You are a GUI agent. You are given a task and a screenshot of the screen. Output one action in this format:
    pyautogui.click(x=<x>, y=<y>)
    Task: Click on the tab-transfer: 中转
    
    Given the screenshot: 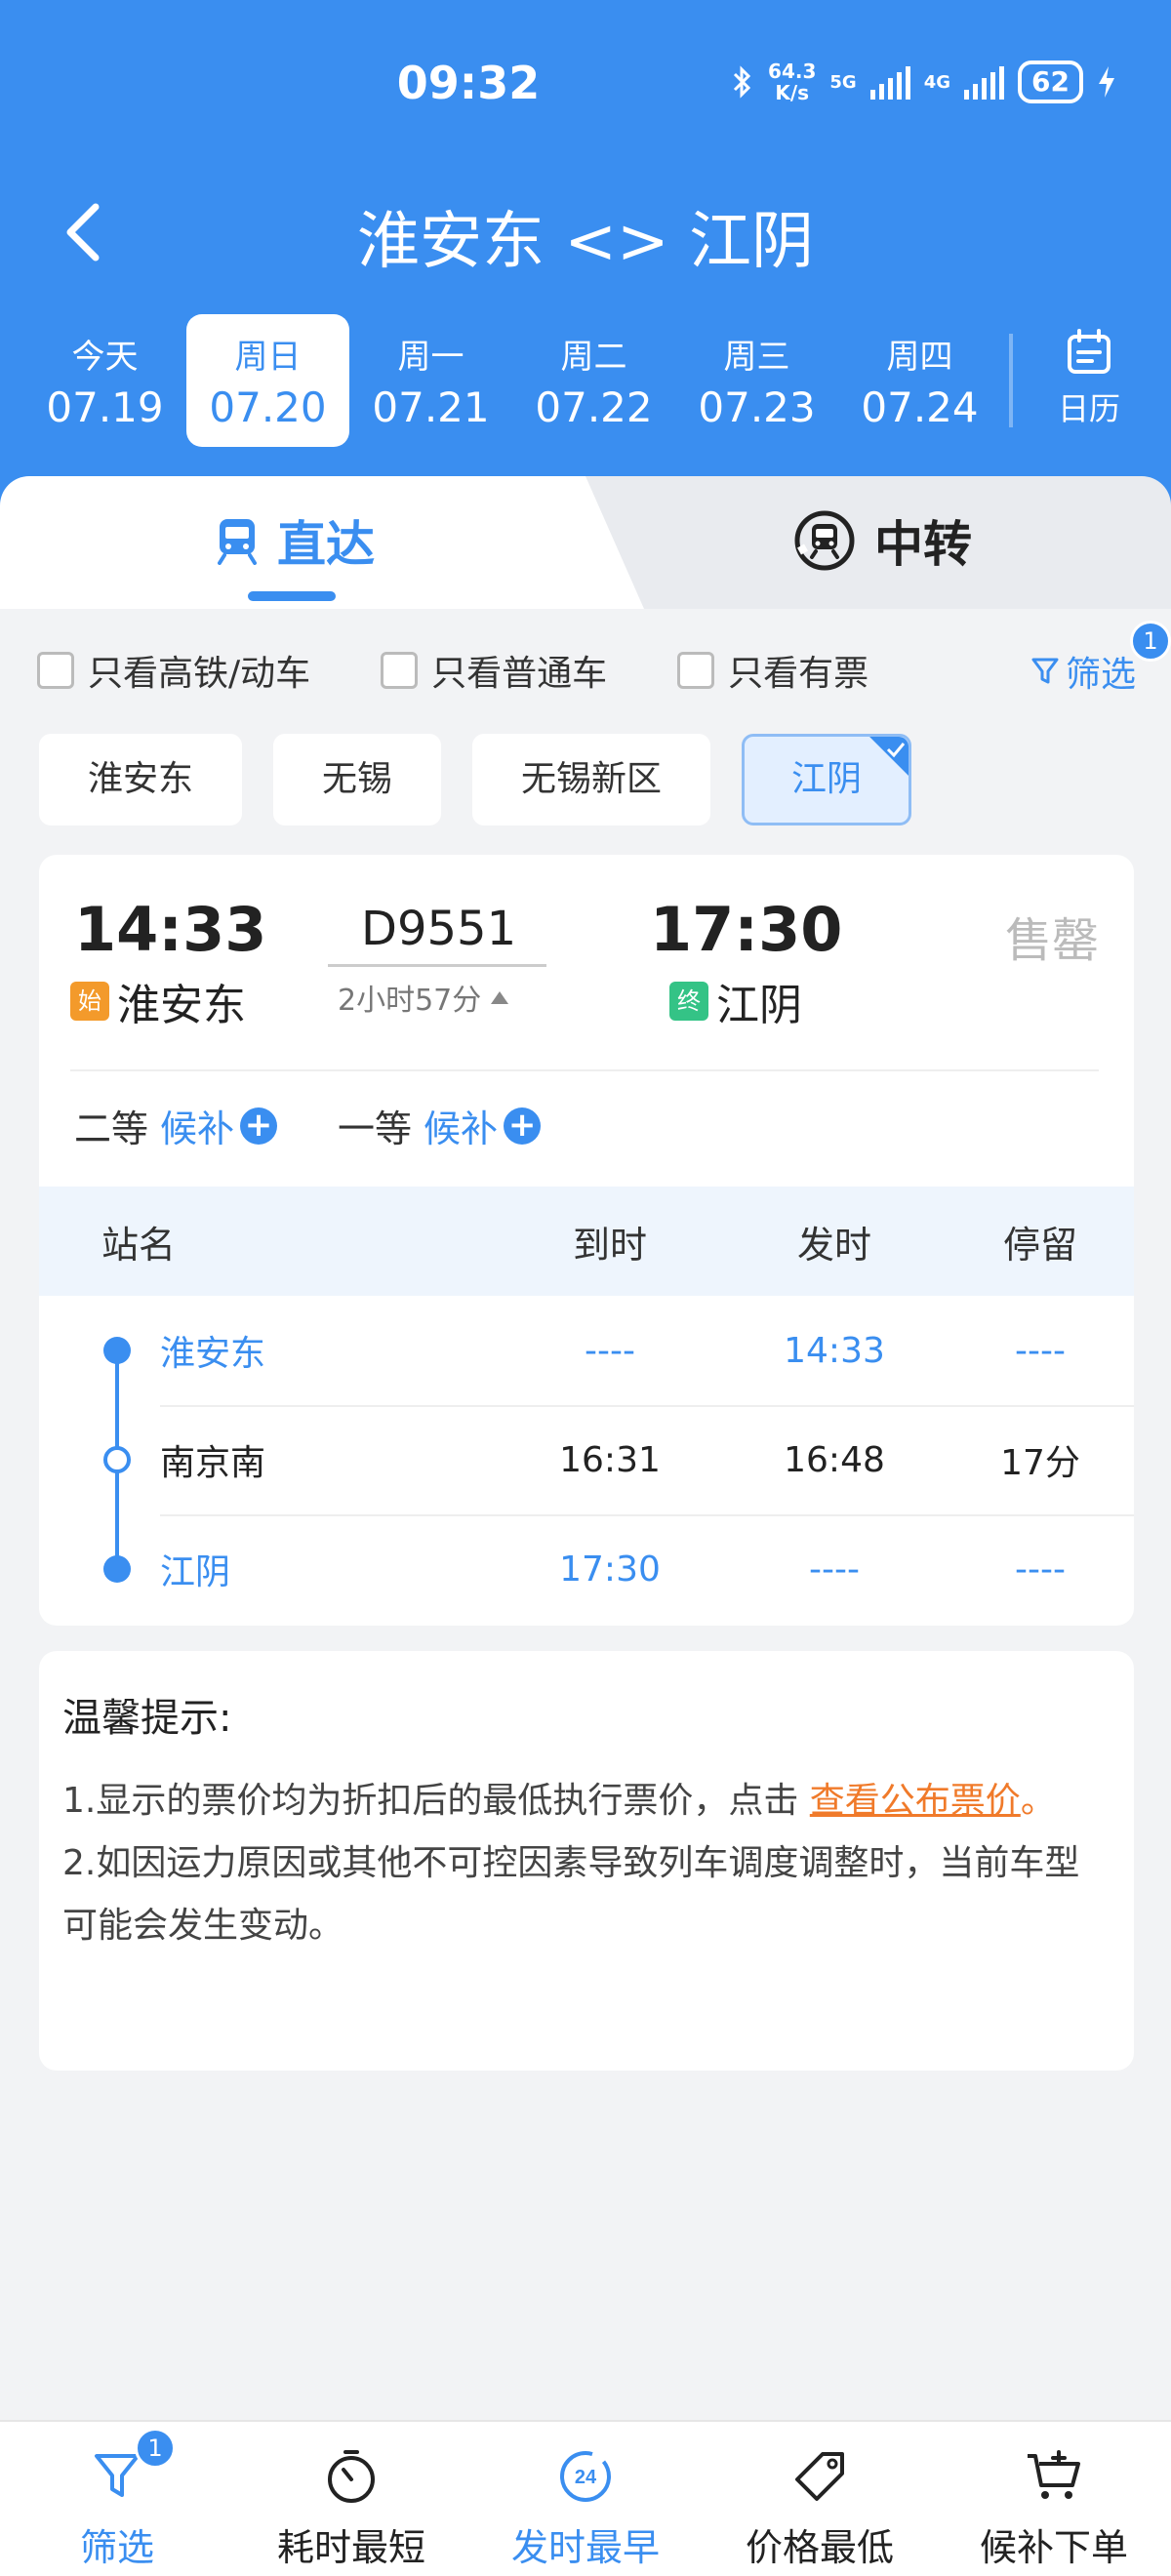 What is the action you would take?
    pyautogui.click(x=882, y=540)
    